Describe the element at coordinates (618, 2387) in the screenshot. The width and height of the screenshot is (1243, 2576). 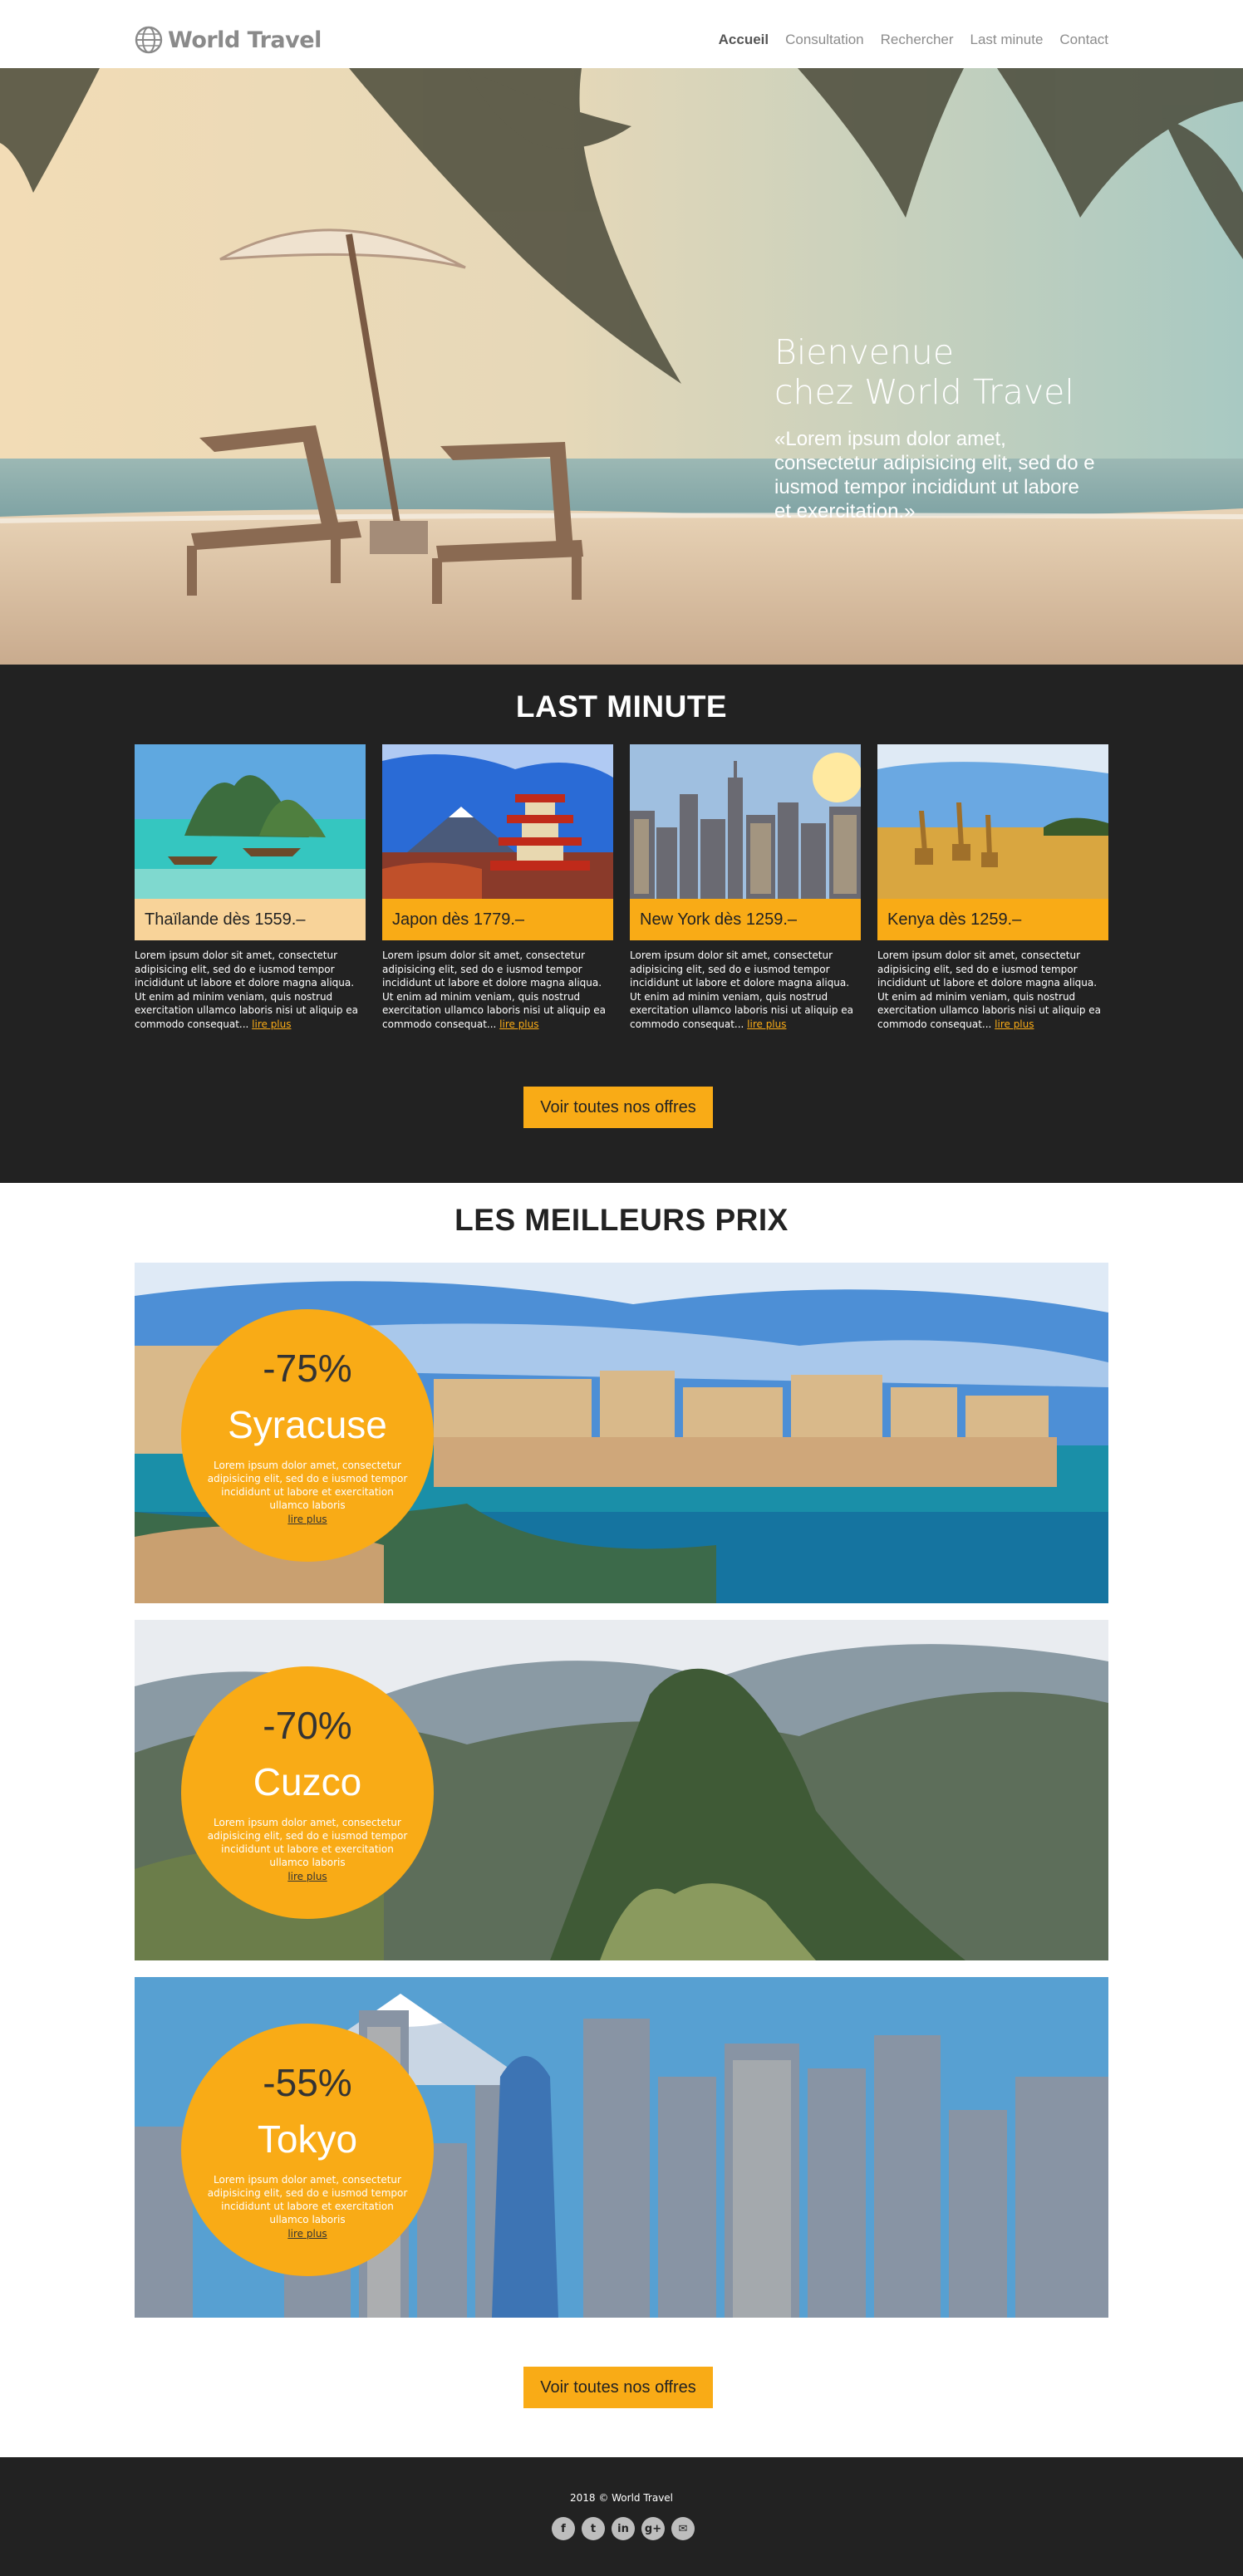
I see `all-offers-button-bottom: Voir toutes nos offres` at that location.